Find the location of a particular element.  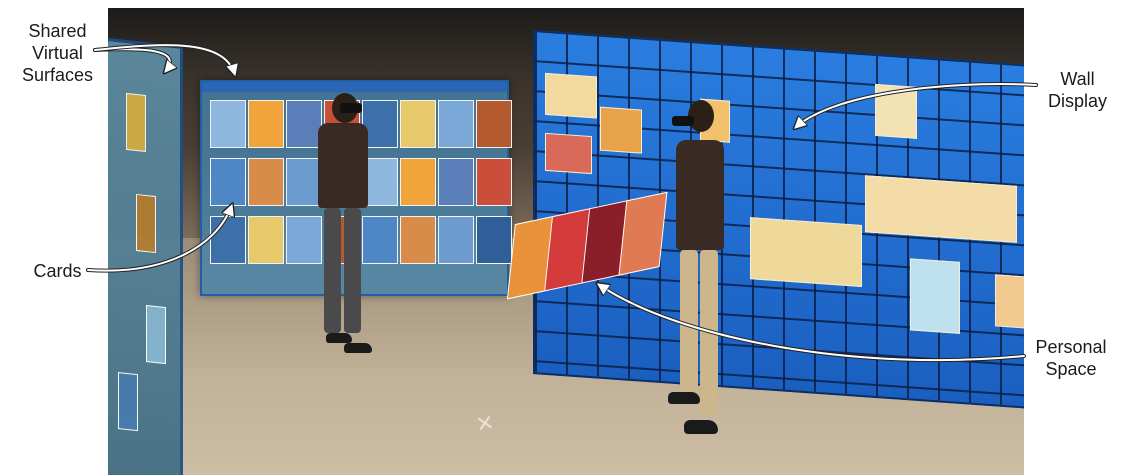

label-personal-space: Personal Space is located at coordinates (1071, 358).